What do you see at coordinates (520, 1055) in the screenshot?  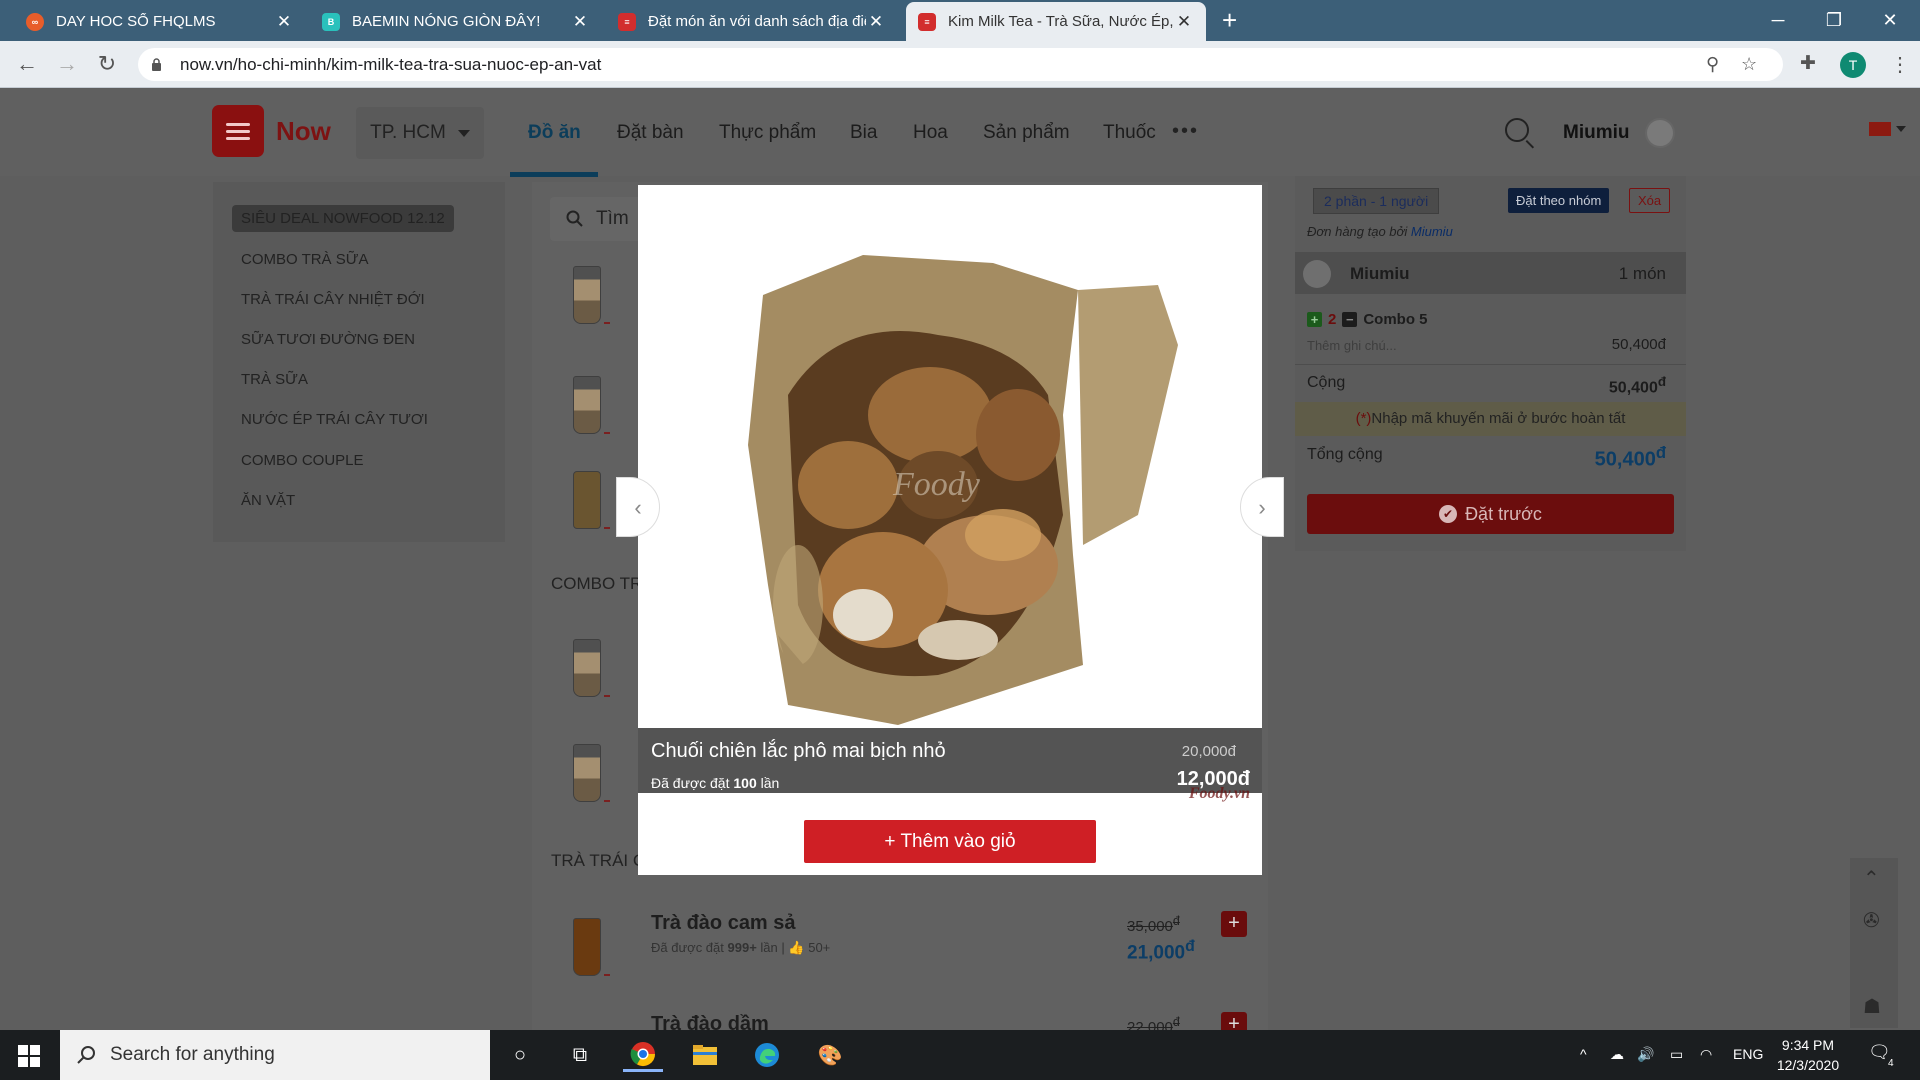 I see `cortana-icon: ○` at bounding box center [520, 1055].